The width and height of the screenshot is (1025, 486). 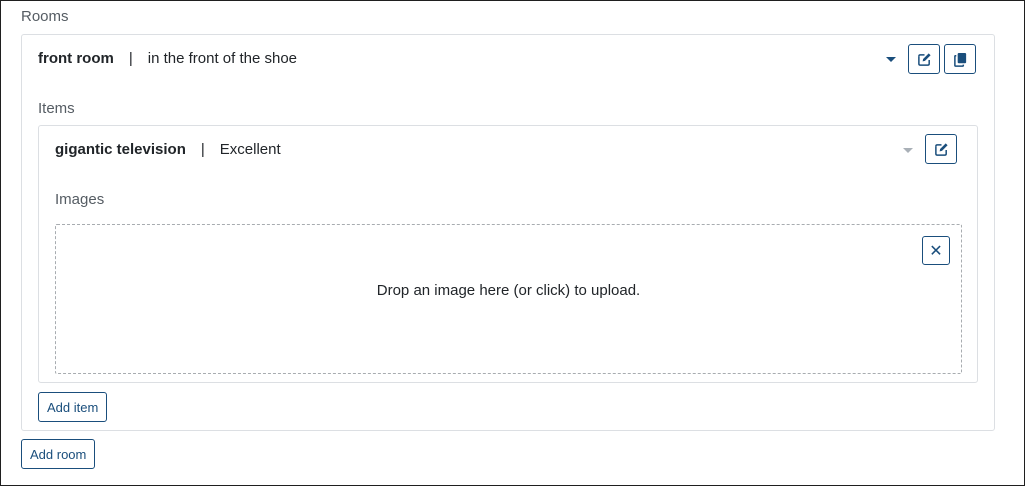 I want to click on images-label: Images, so click(x=80, y=199).